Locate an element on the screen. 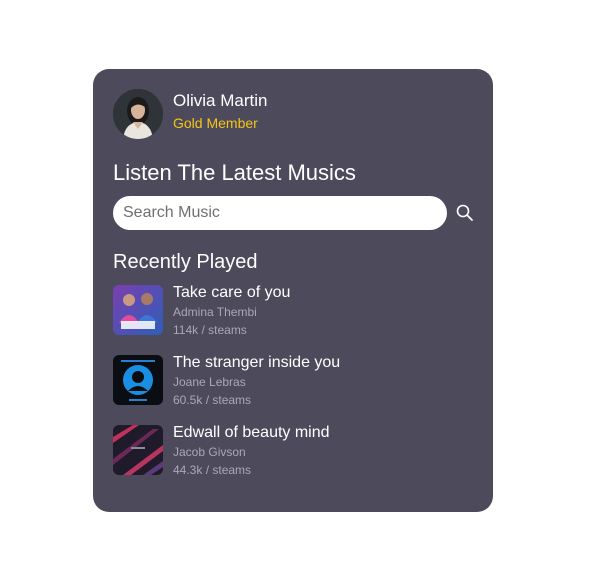  track-artist: Admina Thembi is located at coordinates (215, 312).